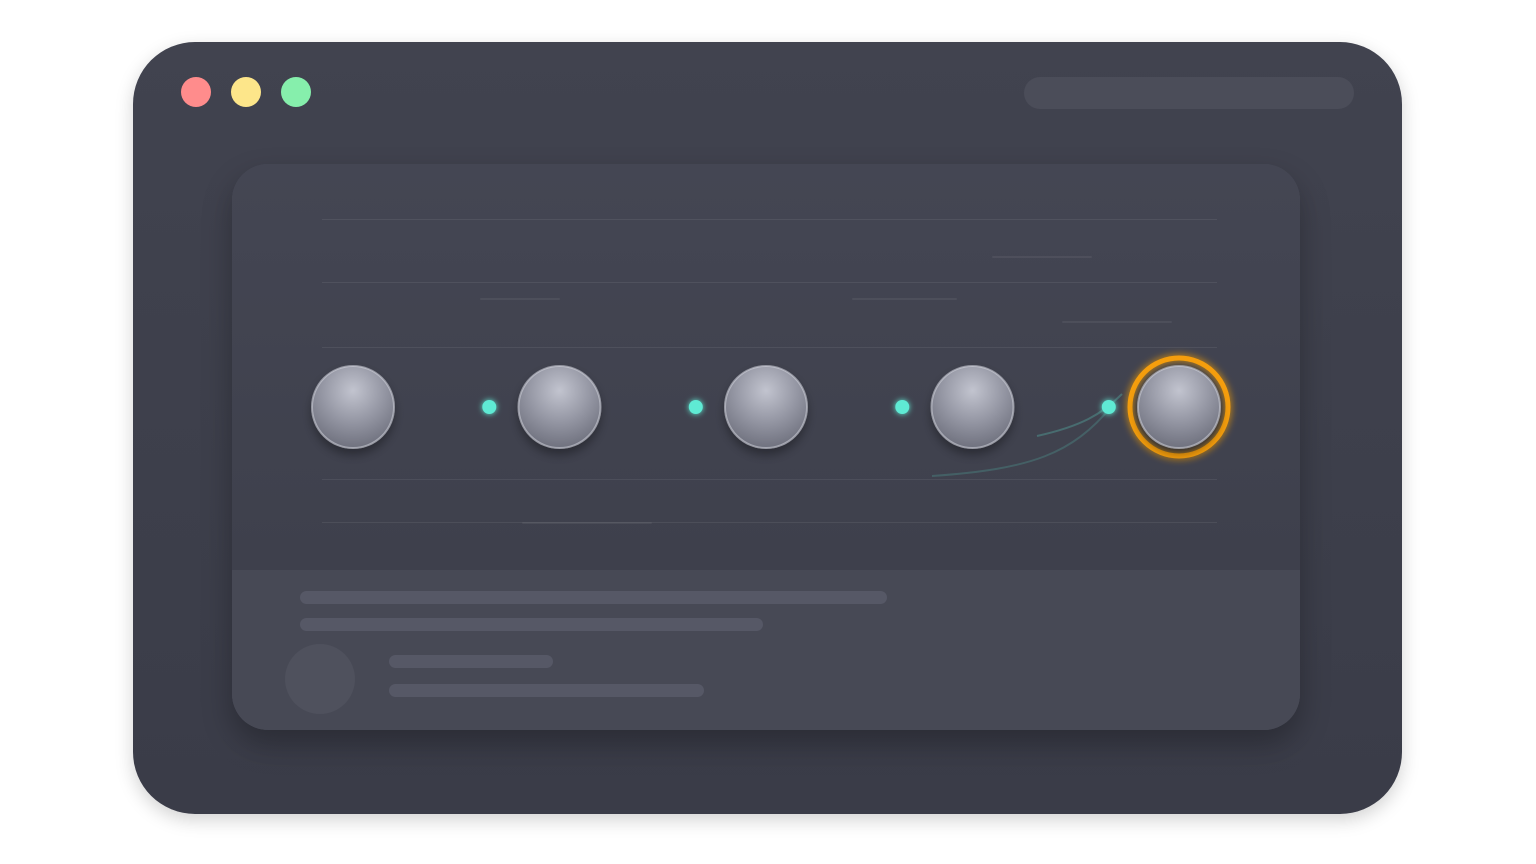 The width and height of the screenshot is (1536, 864). I want to click on avatar, so click(320, 679).